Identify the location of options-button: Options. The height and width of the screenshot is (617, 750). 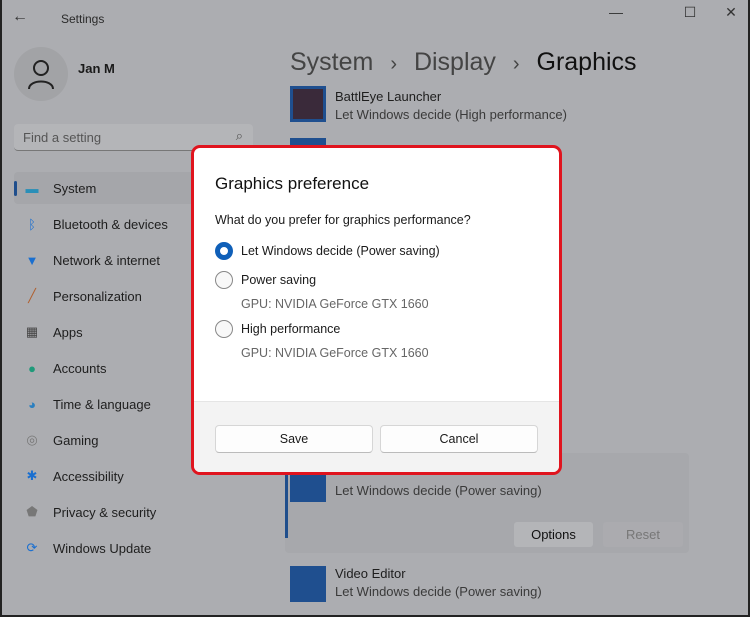
(553, 534).